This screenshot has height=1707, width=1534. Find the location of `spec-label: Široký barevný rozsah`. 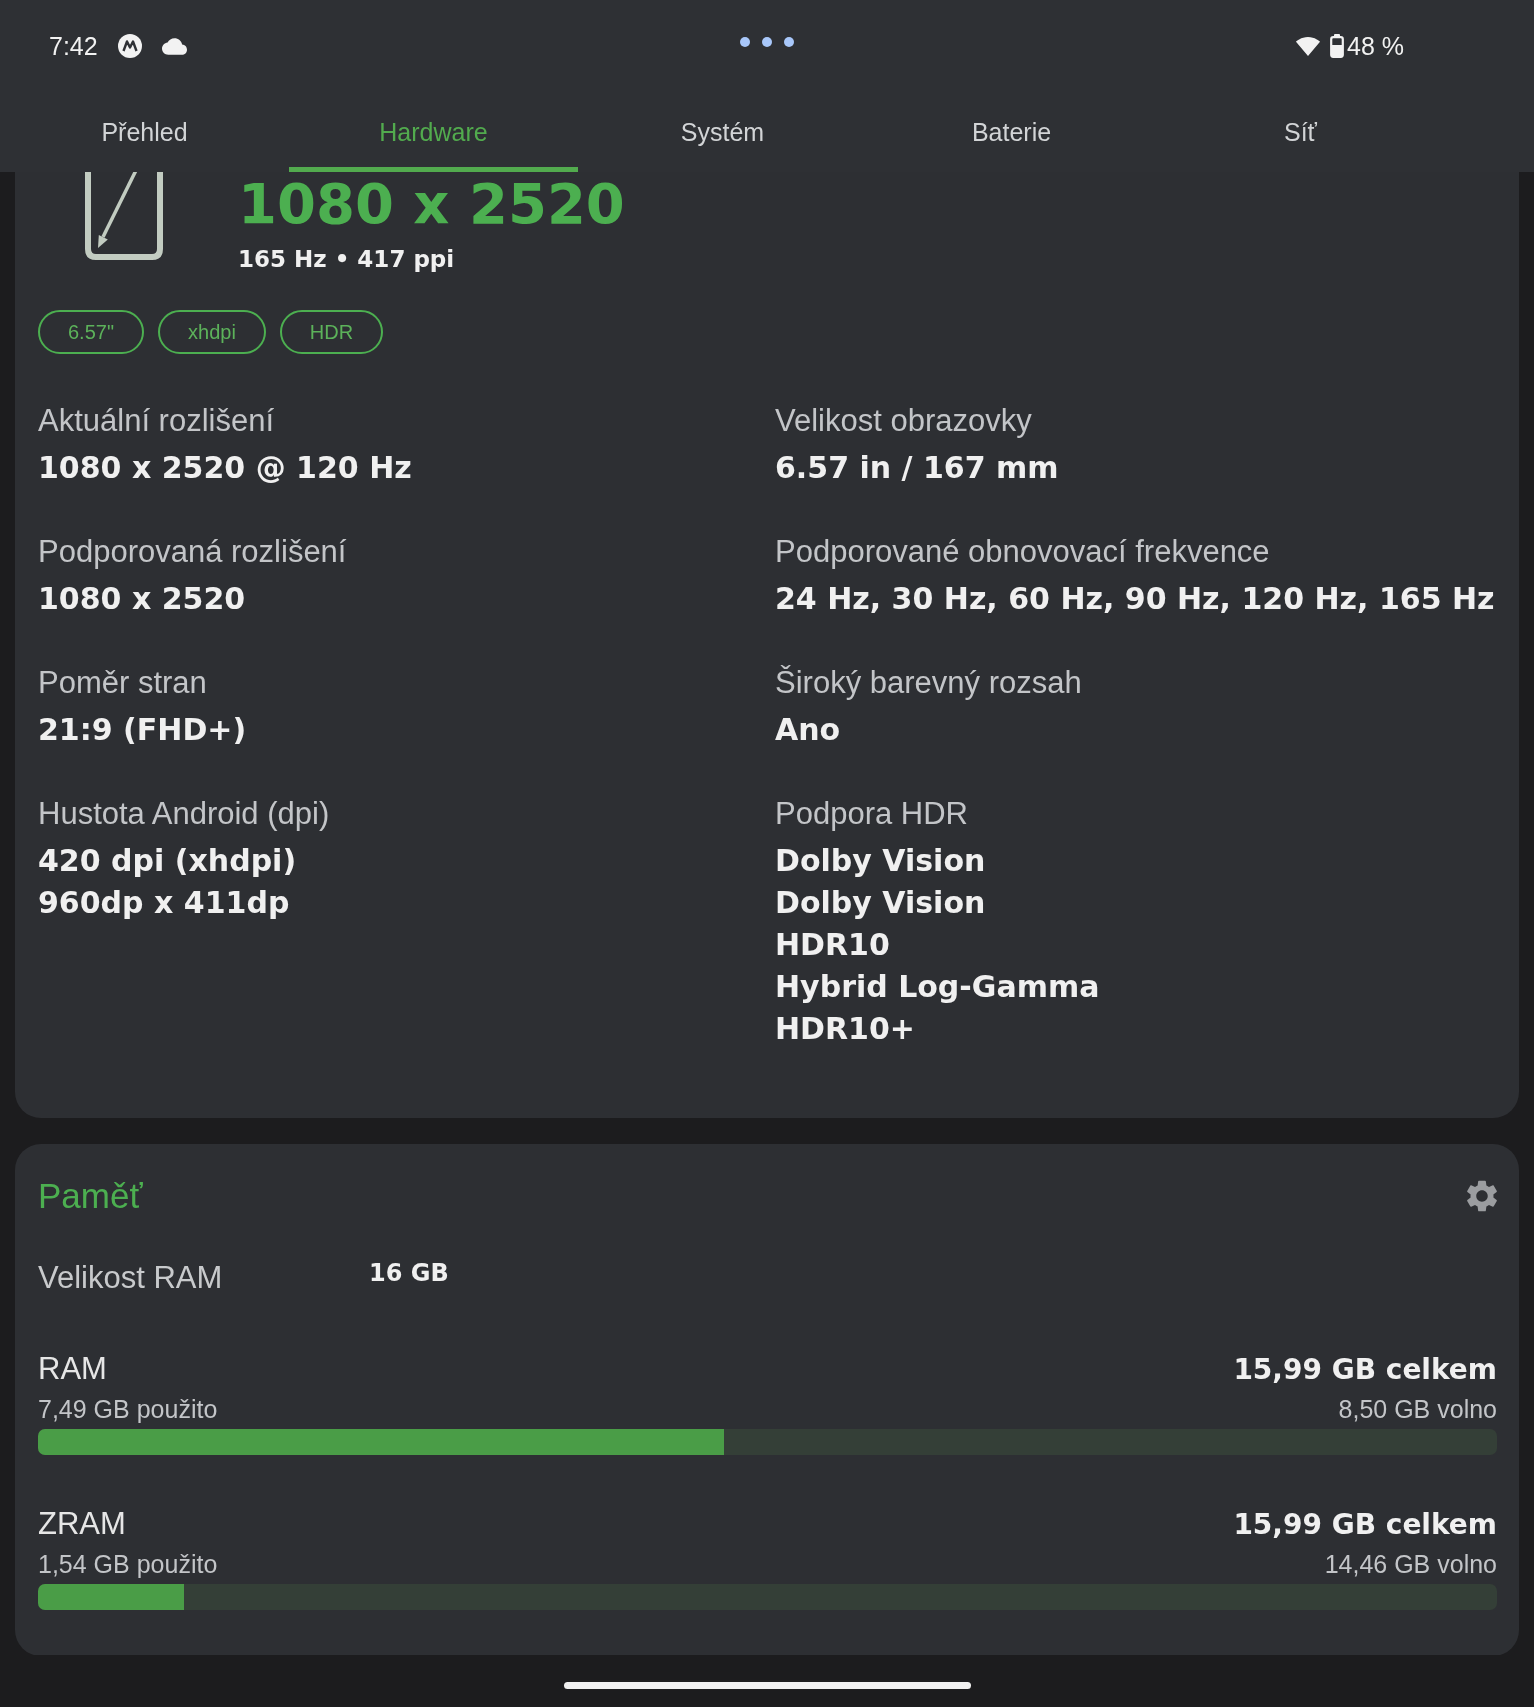

spec-label: Široký barevný rozsah is located at coordinates (929, 683).